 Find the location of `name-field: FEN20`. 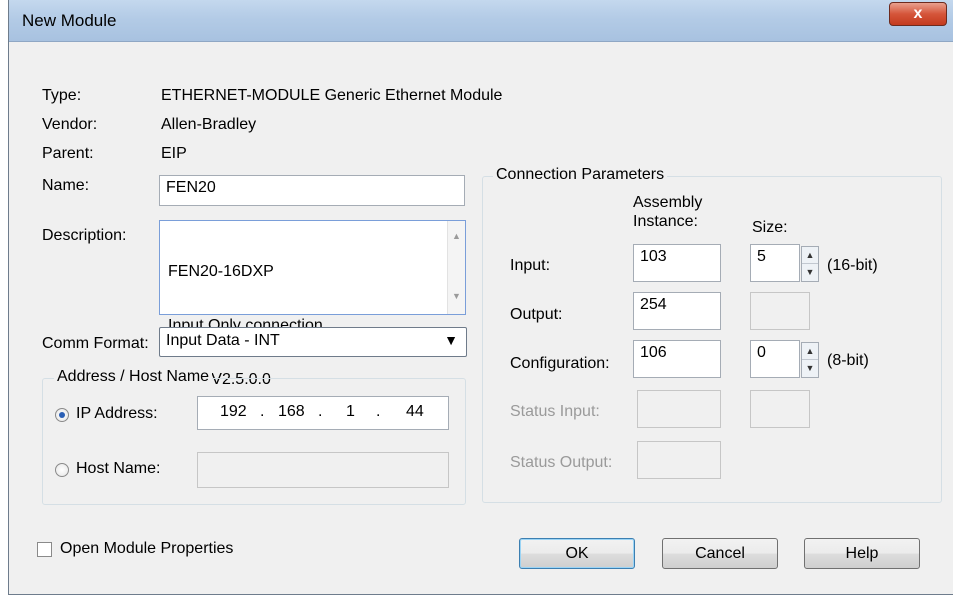

name-field: FEN20 is located at coordinates (312, 190).